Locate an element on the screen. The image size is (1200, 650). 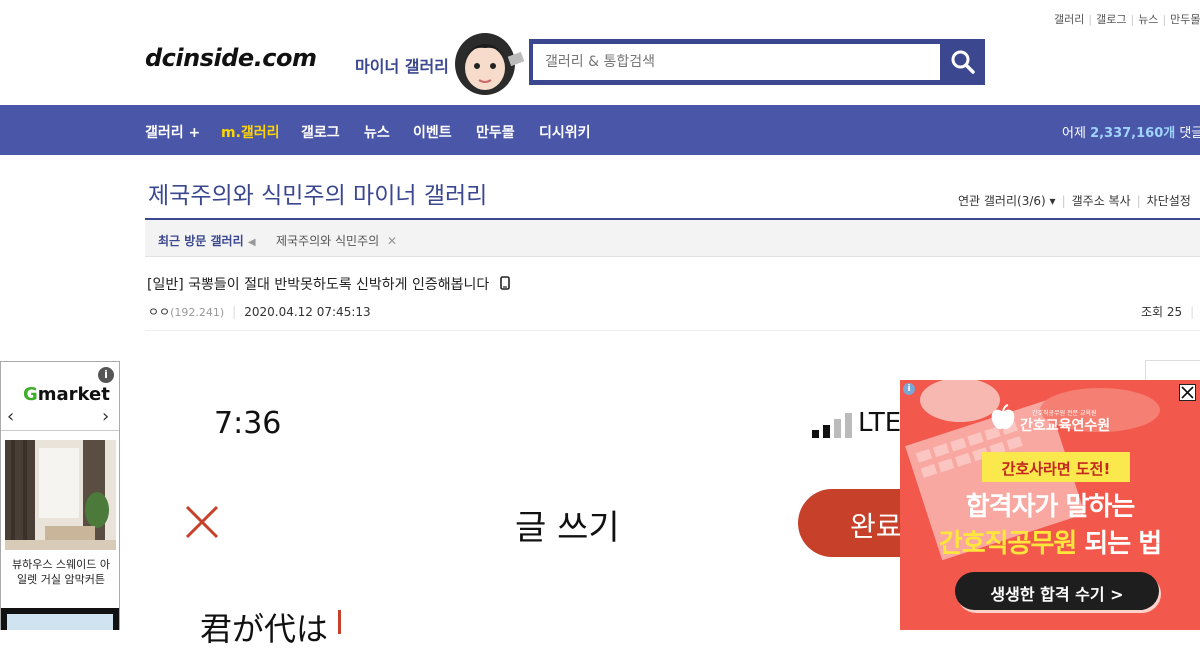
ad-headline-highlight: 간호직공무원 is located at coordinates (1008, 544).